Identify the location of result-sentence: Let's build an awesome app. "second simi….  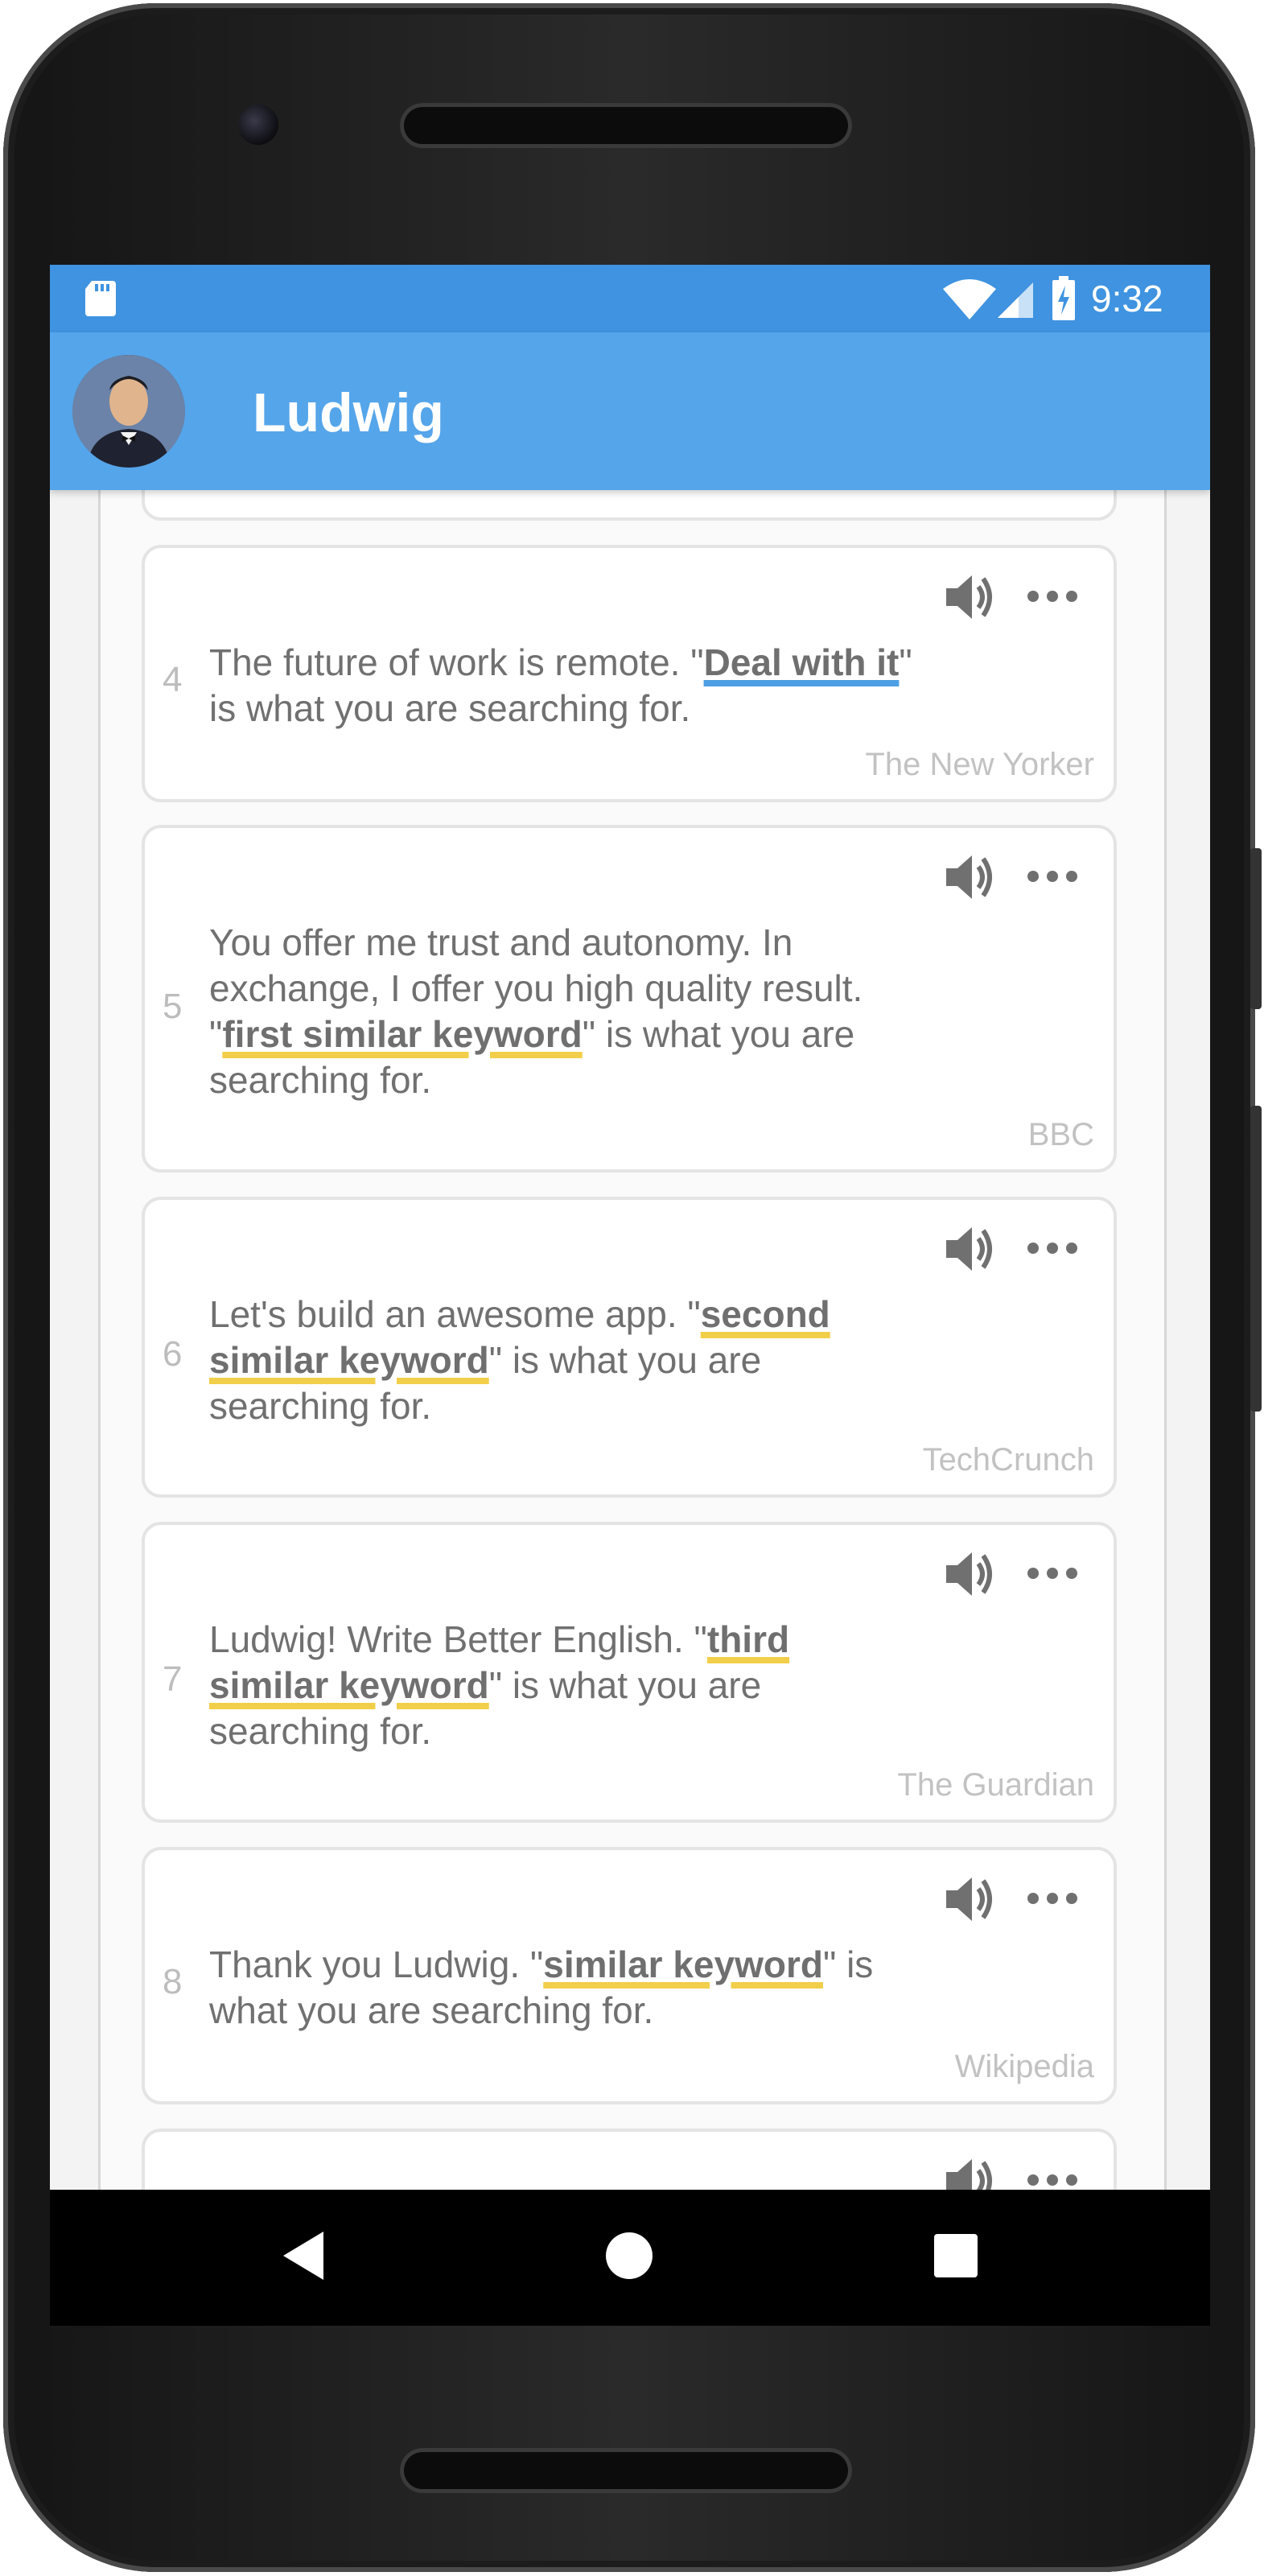
(563, 1360).